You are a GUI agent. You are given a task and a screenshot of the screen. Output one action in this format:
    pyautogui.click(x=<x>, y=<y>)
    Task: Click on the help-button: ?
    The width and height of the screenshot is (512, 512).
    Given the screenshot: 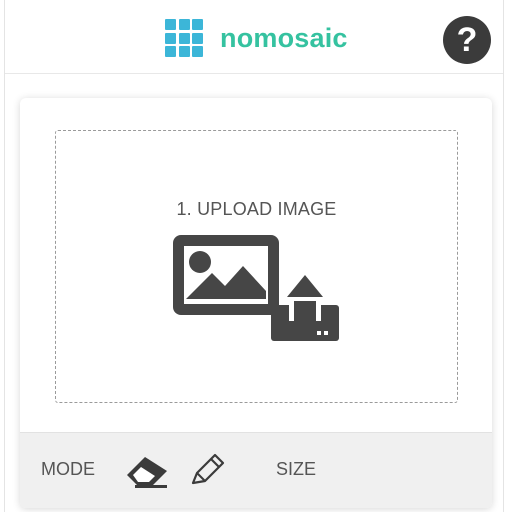 What is the action you would take?
    pyautogui.click(x=467, y=40)
    